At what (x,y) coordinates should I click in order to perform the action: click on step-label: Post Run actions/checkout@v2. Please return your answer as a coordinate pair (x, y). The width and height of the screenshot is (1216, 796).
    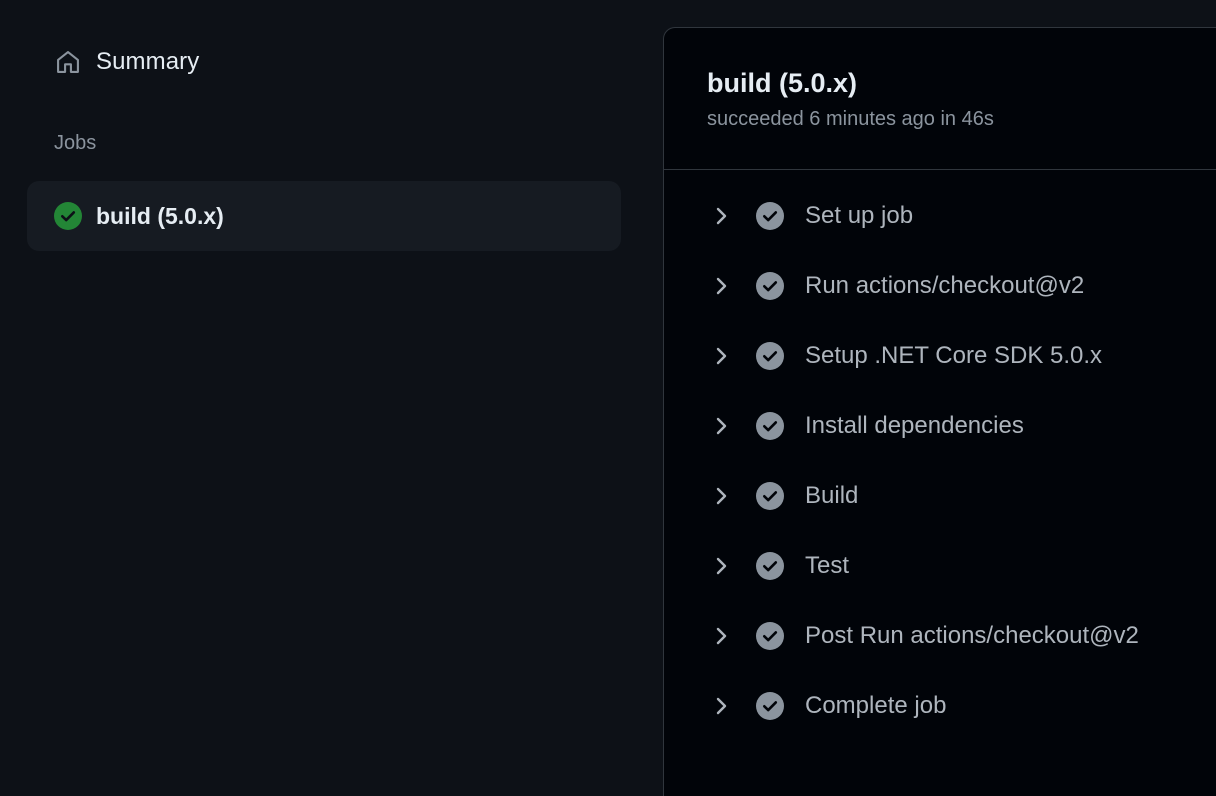
    Looking at the image, I should click on (972, 635).